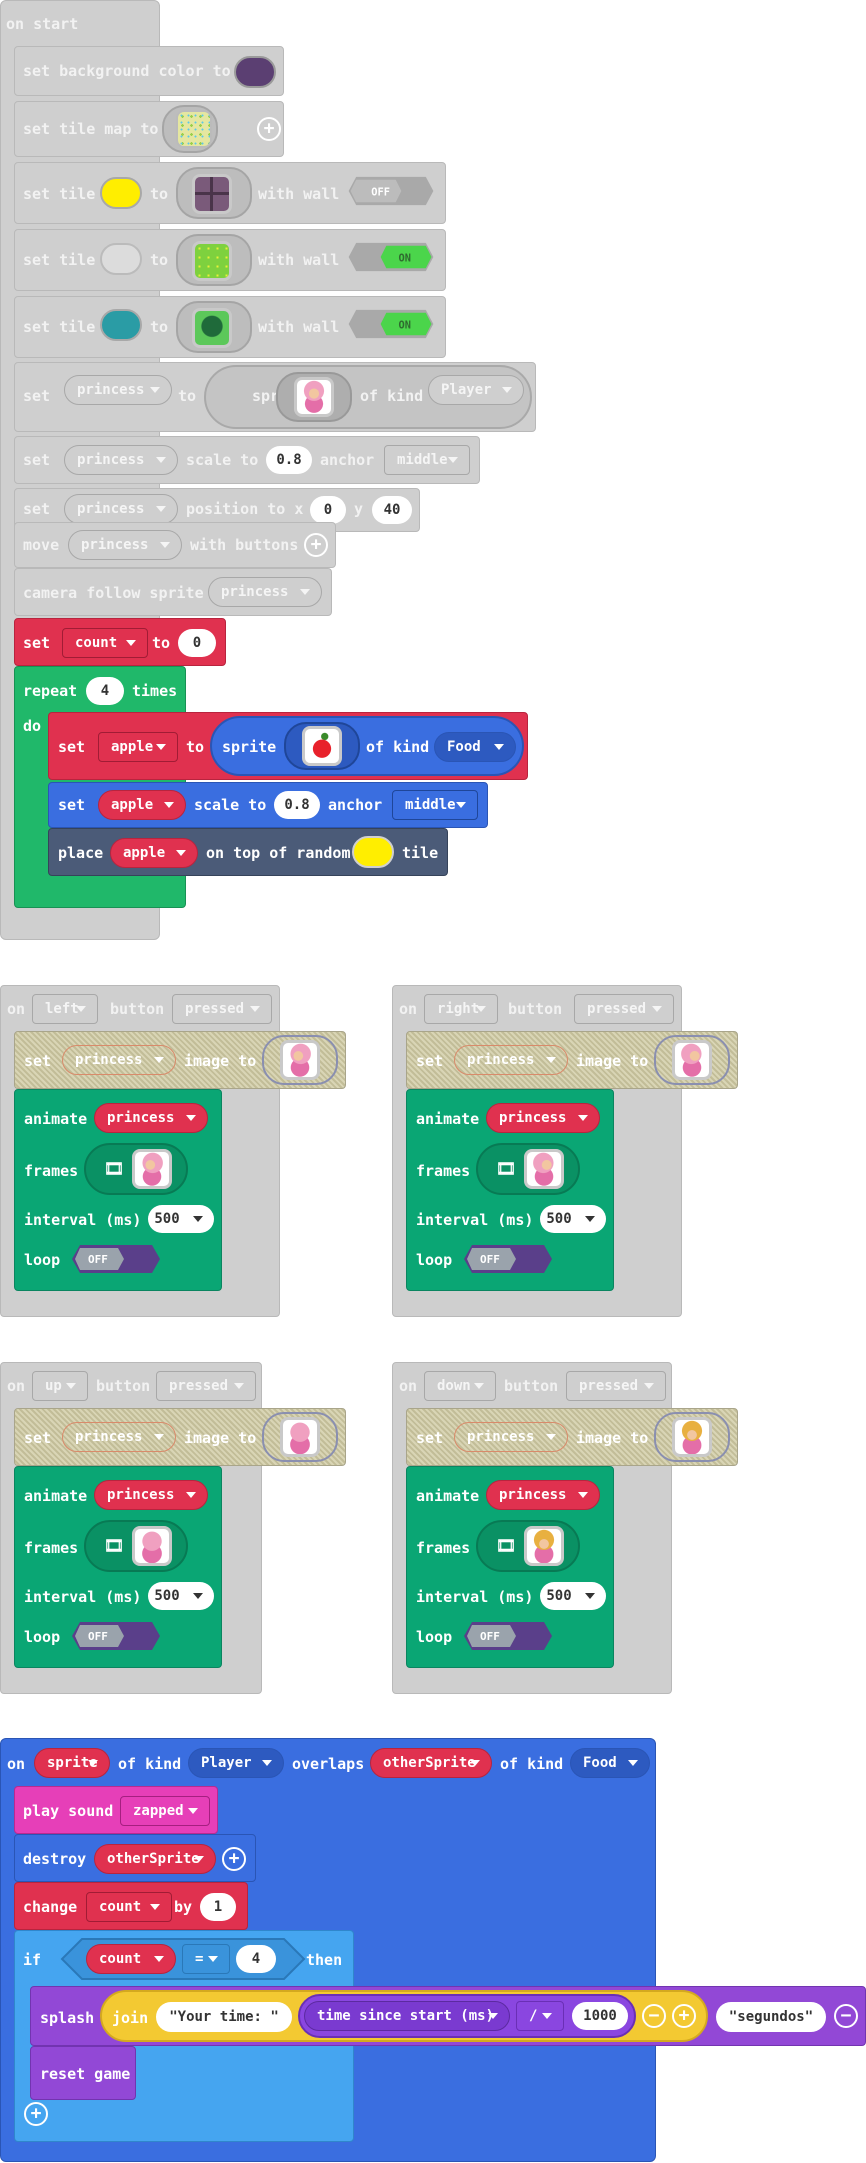  What do you see at coordinates (434, 1637) in the screenshot?
I see `down-loop-label: loop` at bounding box center [434, 1637].